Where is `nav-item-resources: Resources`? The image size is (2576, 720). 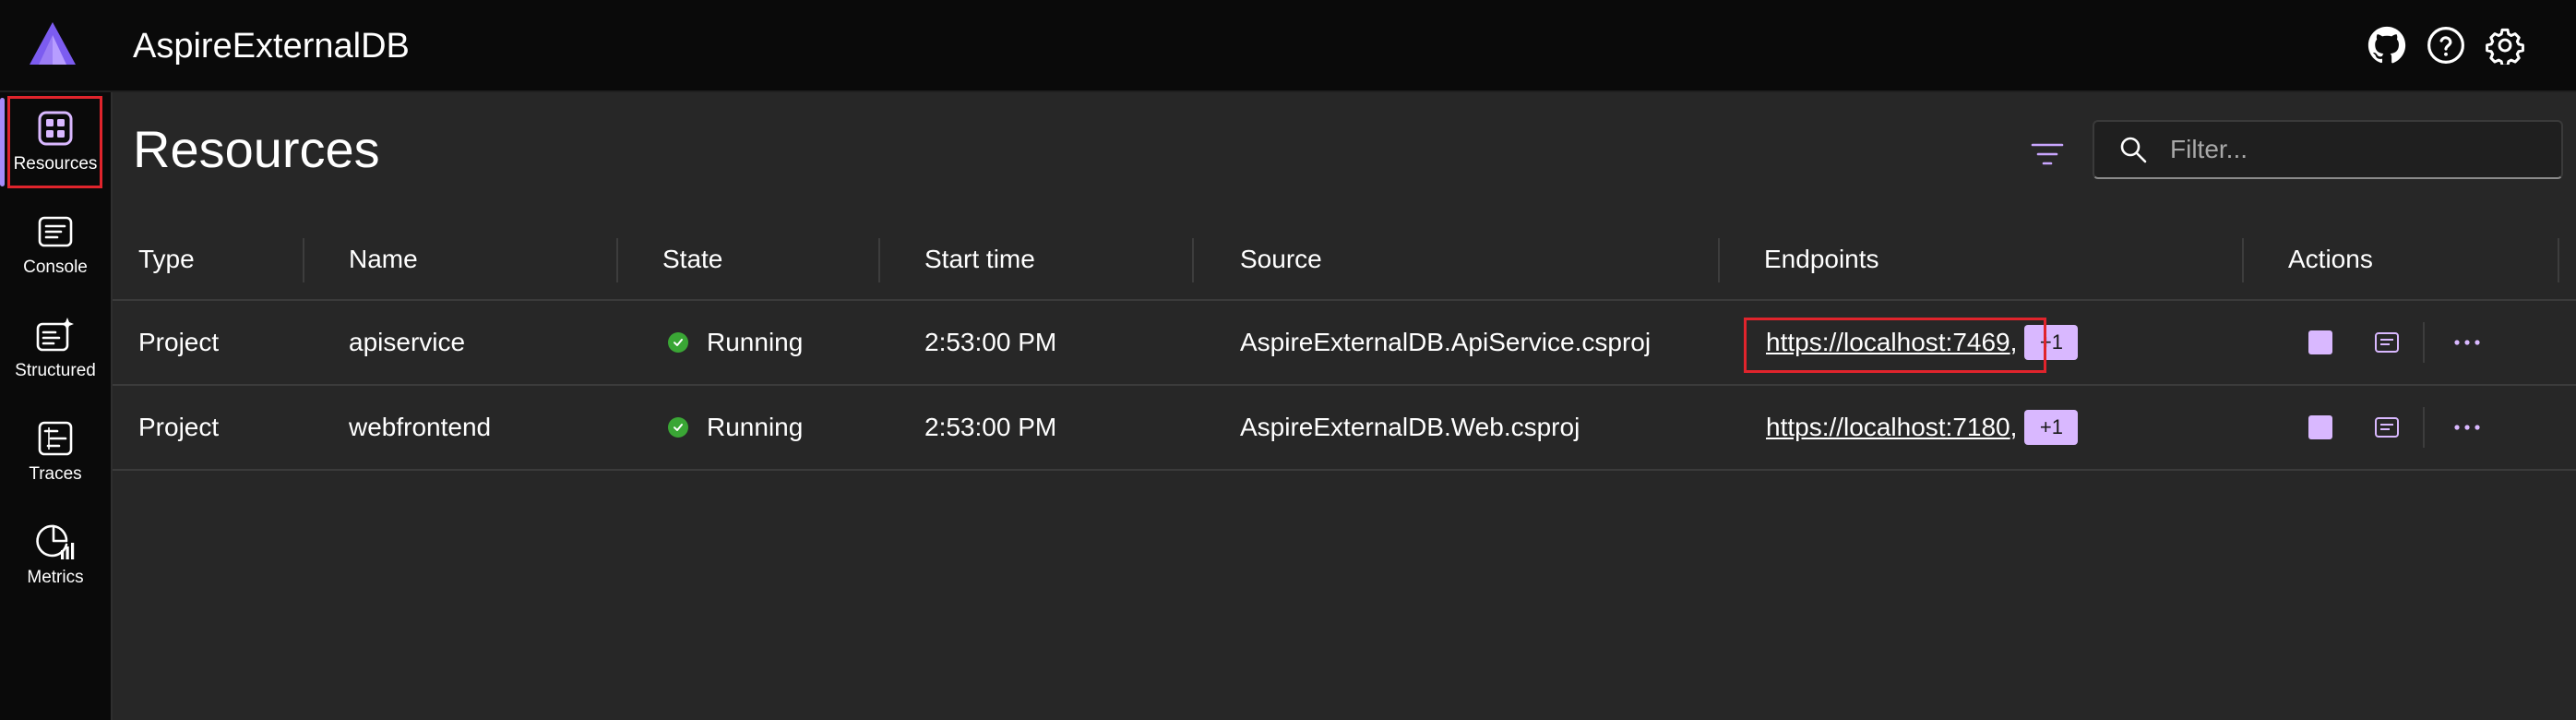 nav-item-resources: Resources is located at coordinates (56, 142).